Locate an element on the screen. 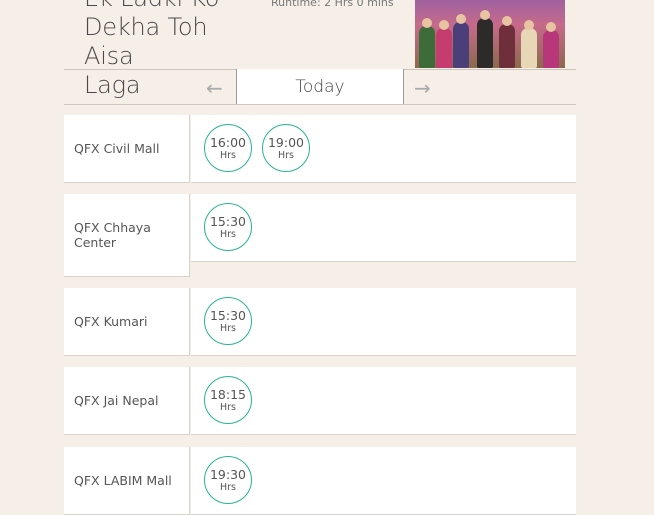 The height and width of the screenshot is (515, 654). showtimes-list: 16:00 Hrs 19:00 Hrs is located at coordinates (383, 149).